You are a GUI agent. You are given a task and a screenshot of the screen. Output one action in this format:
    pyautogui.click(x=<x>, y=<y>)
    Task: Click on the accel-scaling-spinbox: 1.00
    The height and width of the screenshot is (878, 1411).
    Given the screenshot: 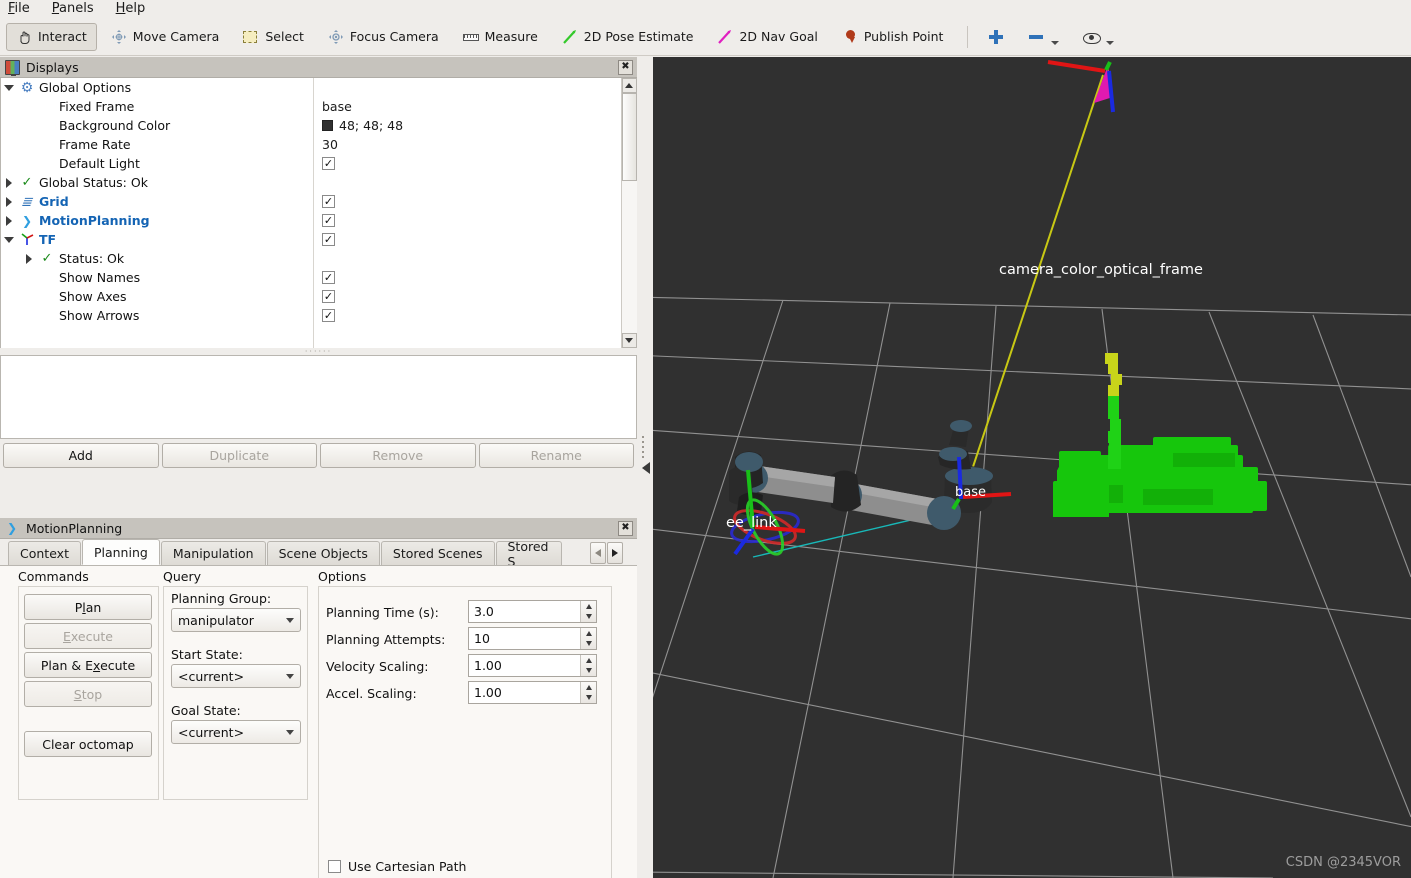 What is the action you would take?
    pyautogui.click(x=532, y=692)
    